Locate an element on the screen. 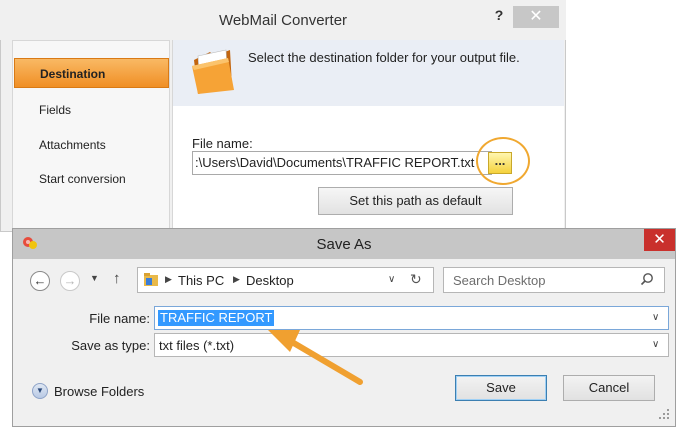 This screenshot has width=676, height=427. save-as-title: Save As is located at coordinates (344, 244).